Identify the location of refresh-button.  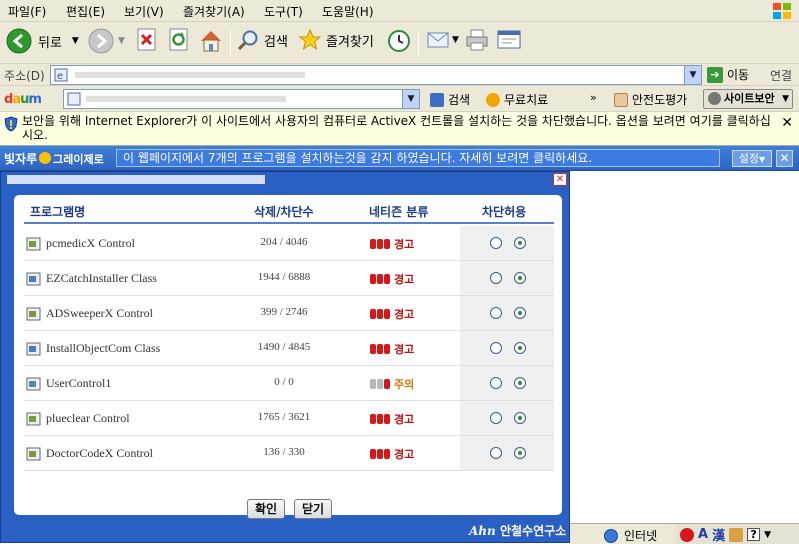
(179, 40).